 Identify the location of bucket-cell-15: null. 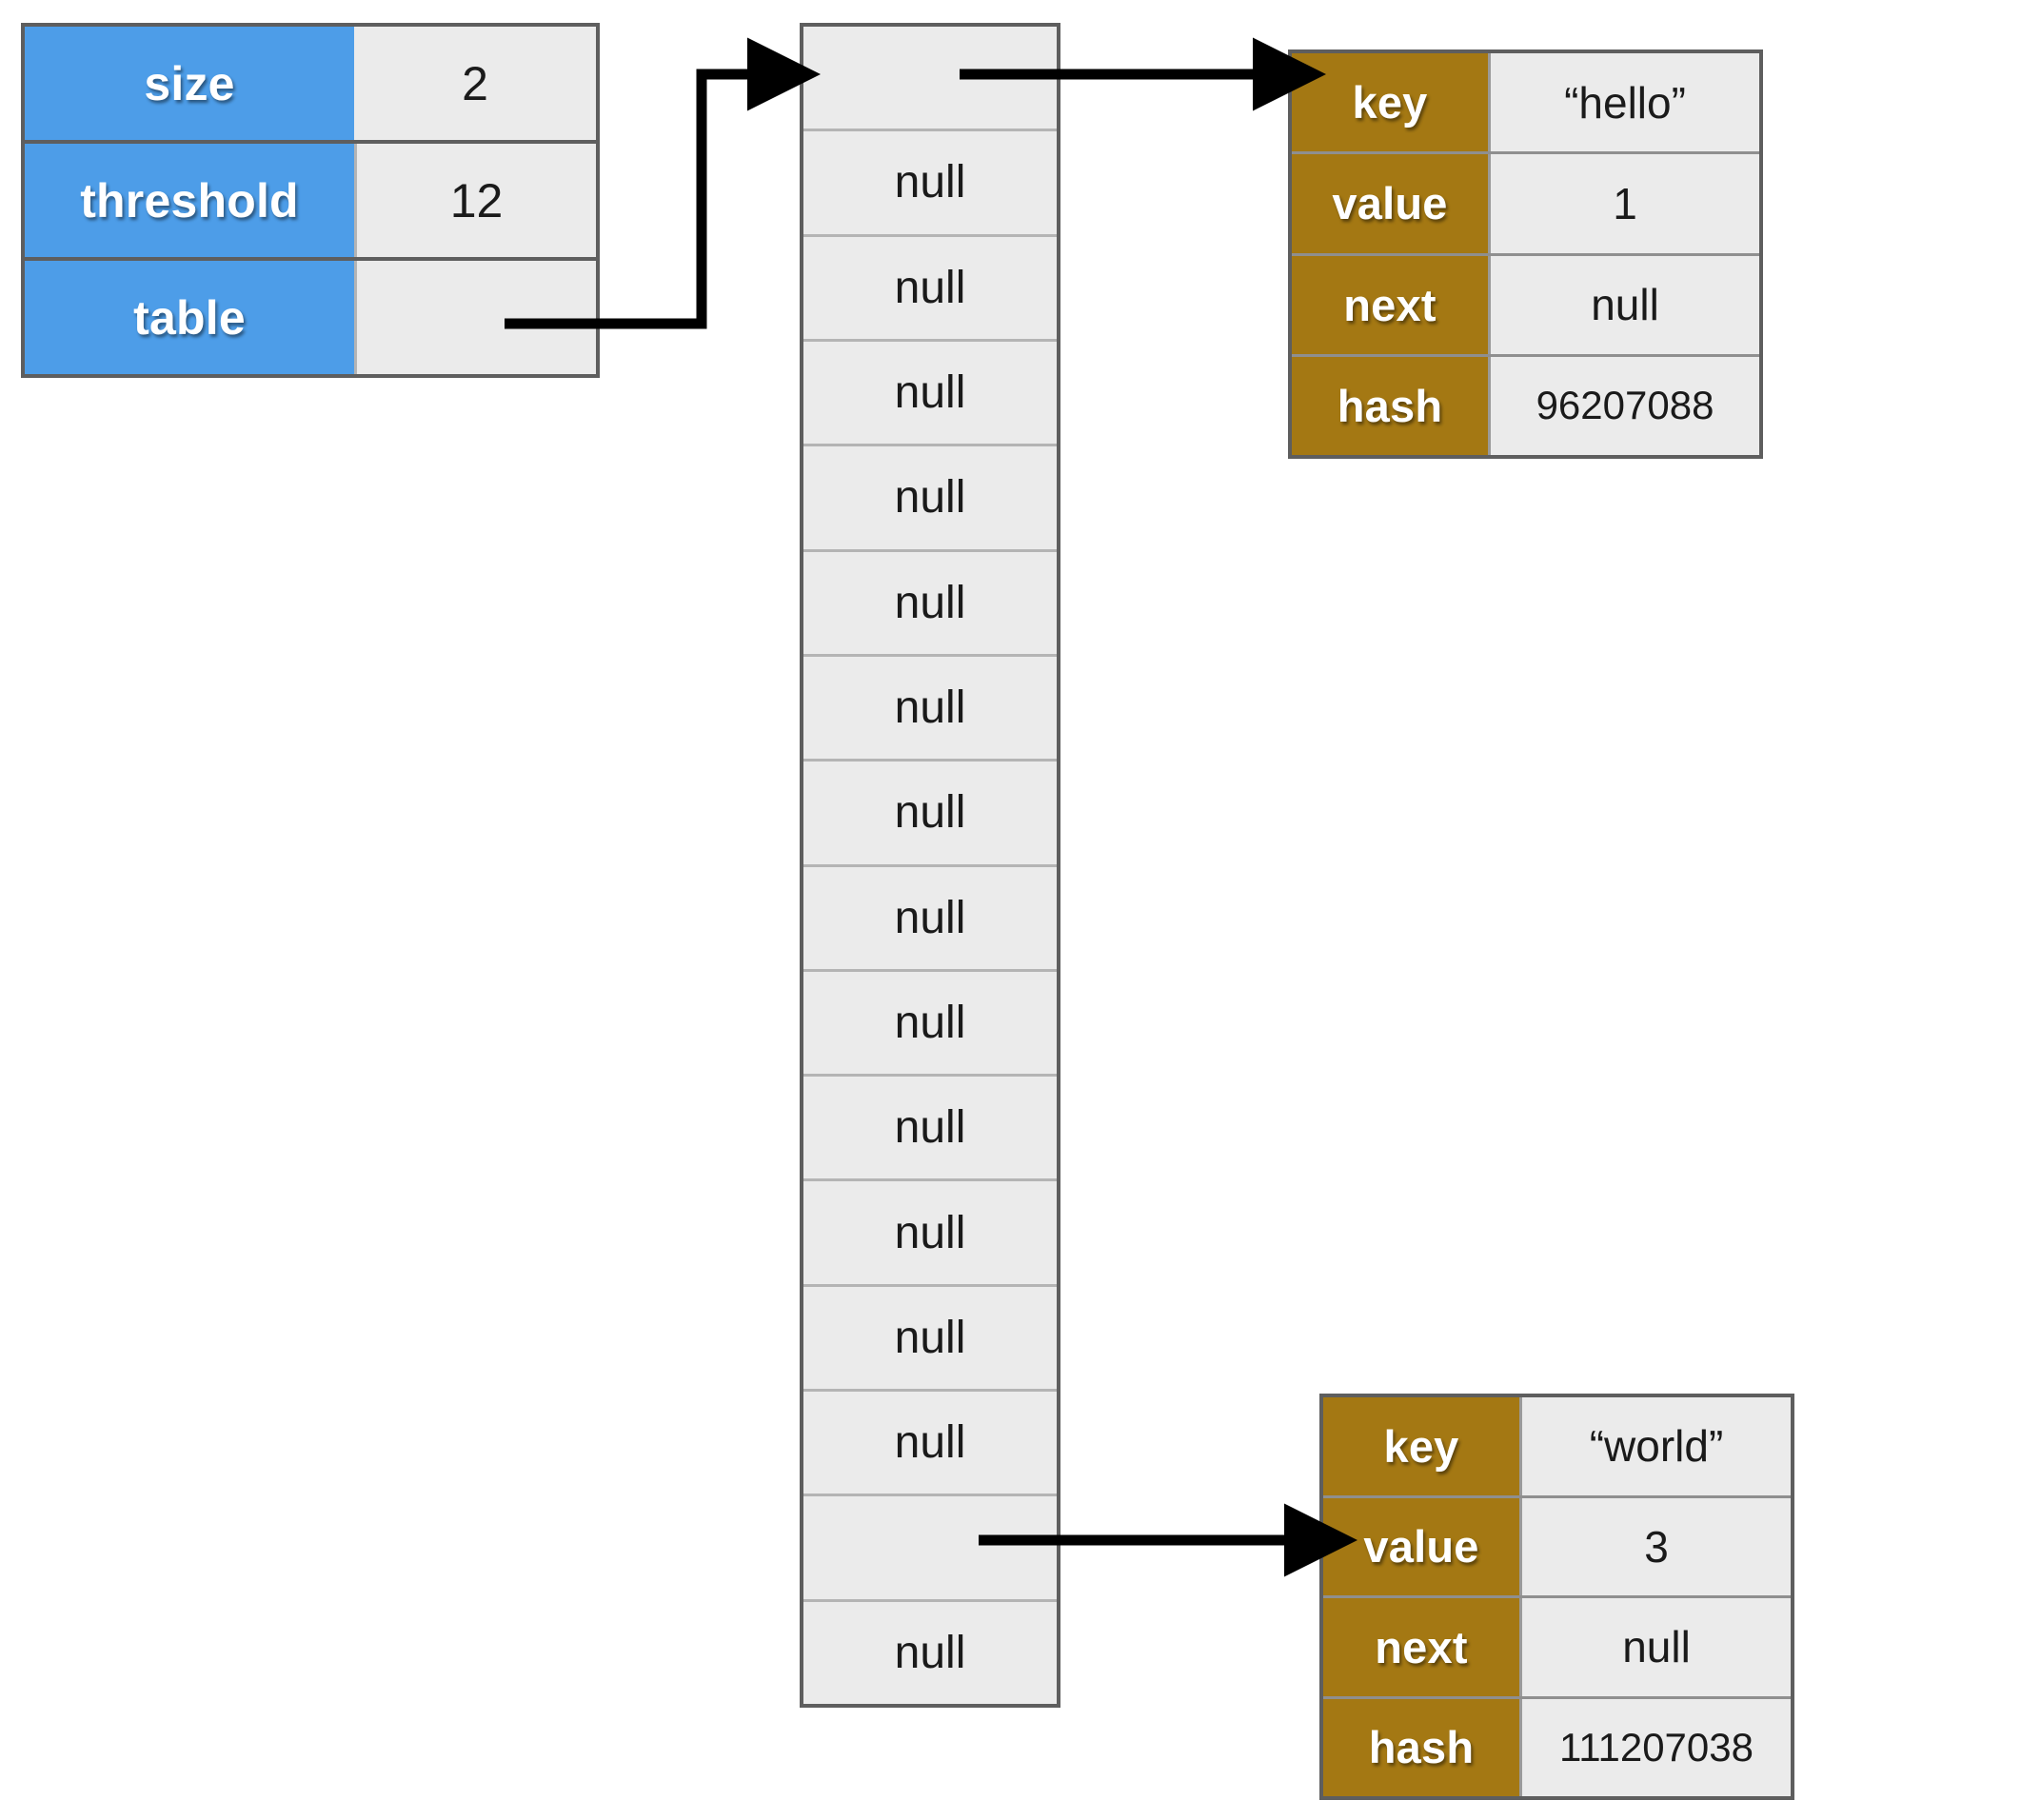
(930, 1652).